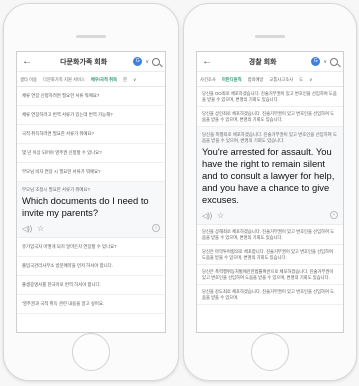 The height and width of the screenshot is (386, 359). What do you see at coordinates (56, 189) in the screenshot?
I see `phrase-korean: 부모님 초청시 필요한 서류가 뭐예요?` at bounding box center [56, 189].